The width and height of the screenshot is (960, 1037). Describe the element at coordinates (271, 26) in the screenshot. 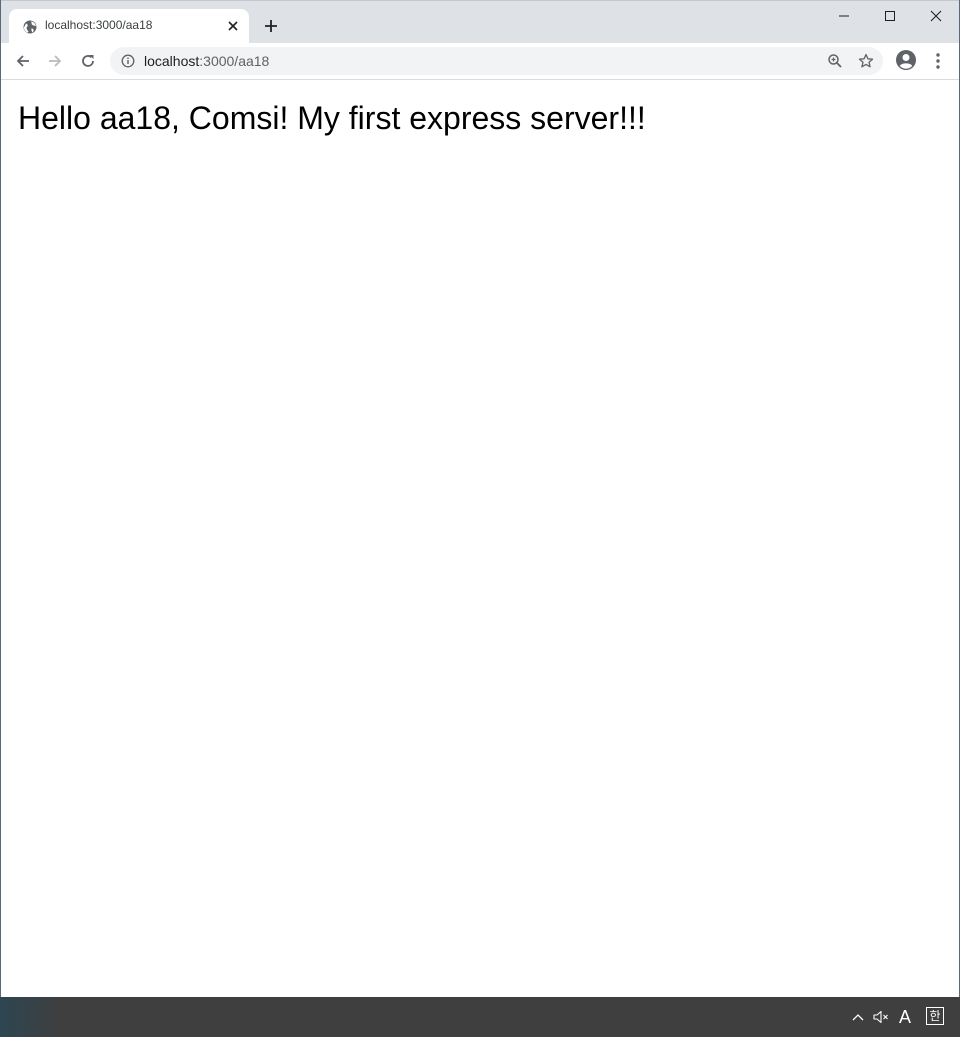

I see `plus-icon` at that location.